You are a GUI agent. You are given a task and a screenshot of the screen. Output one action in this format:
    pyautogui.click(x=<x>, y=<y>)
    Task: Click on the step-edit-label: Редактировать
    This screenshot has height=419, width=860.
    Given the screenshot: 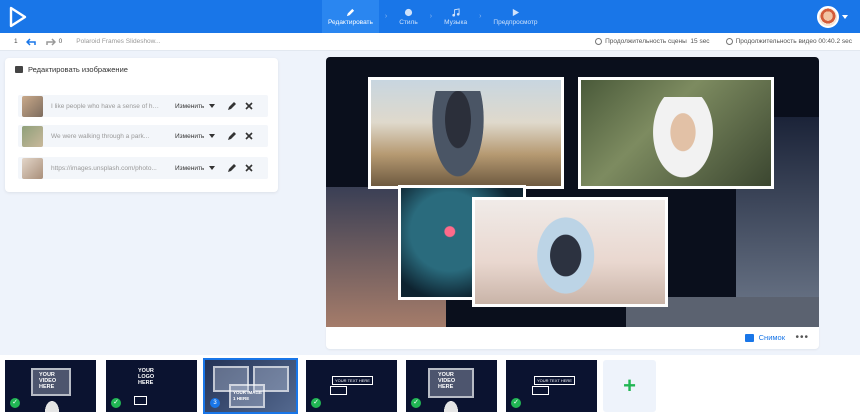 What is the action you would take?
    pyautogui.click(x=350, y=22)
    